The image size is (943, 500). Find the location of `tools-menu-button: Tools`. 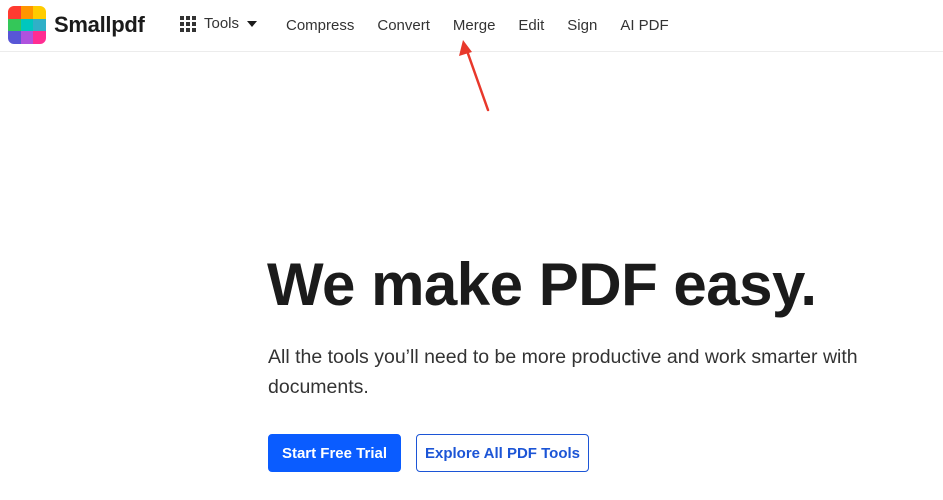

tools-menu-button: Tools is located at coordinates (219, 23).